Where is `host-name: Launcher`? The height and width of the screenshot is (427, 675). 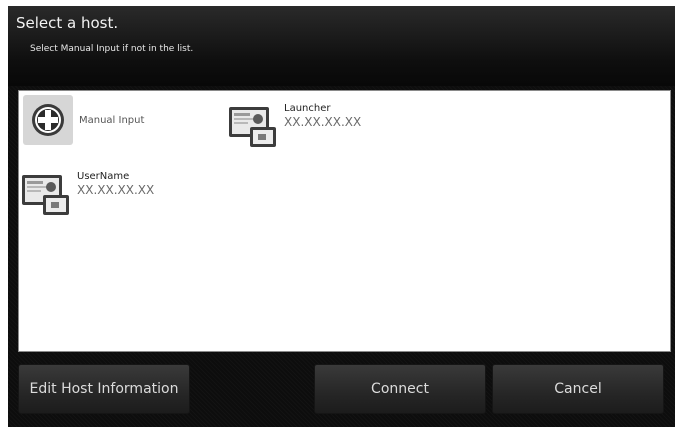 host-name: Launcher is located at coordinates (307, 108).